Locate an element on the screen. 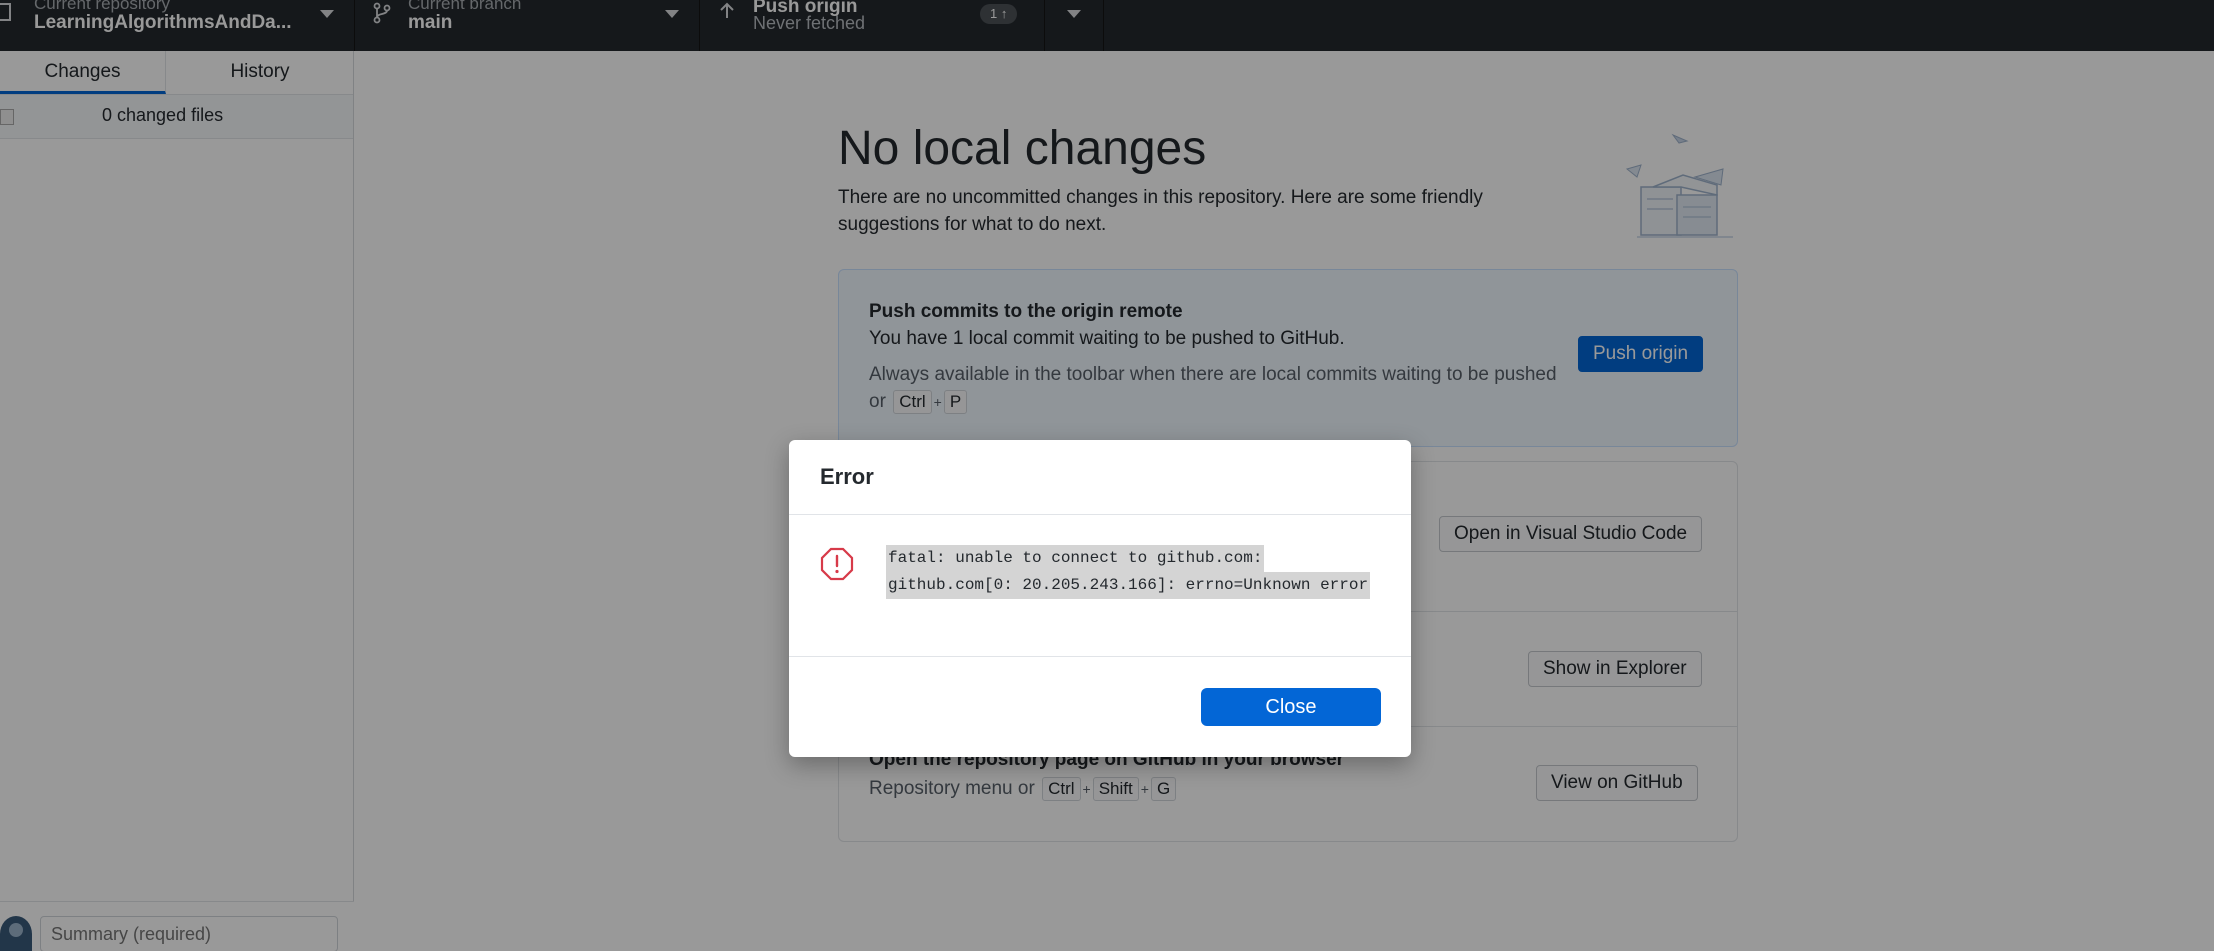 This screenshot has height=951, width=2214. alert-octagon-icon is located at coordinates (837, 564).